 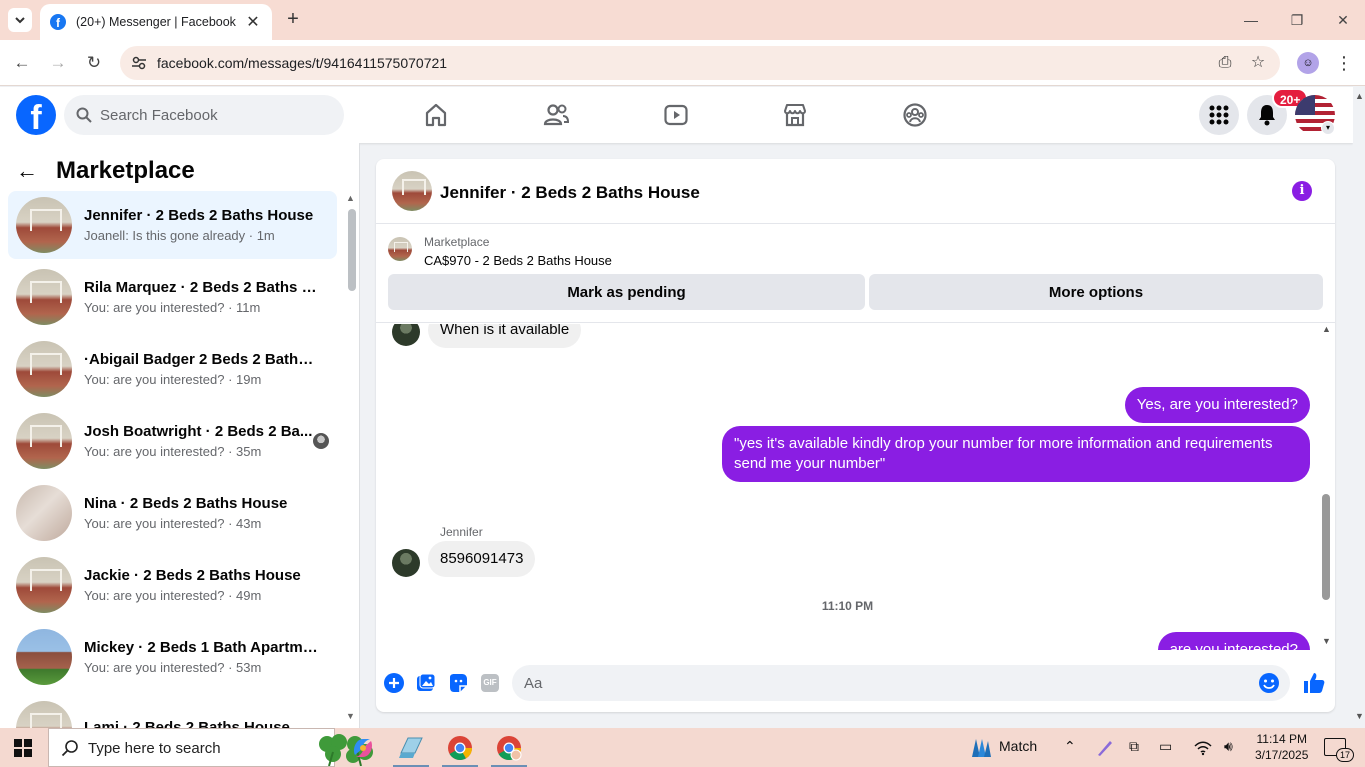 I want to click on nav-home, so click(x=436, y=115).